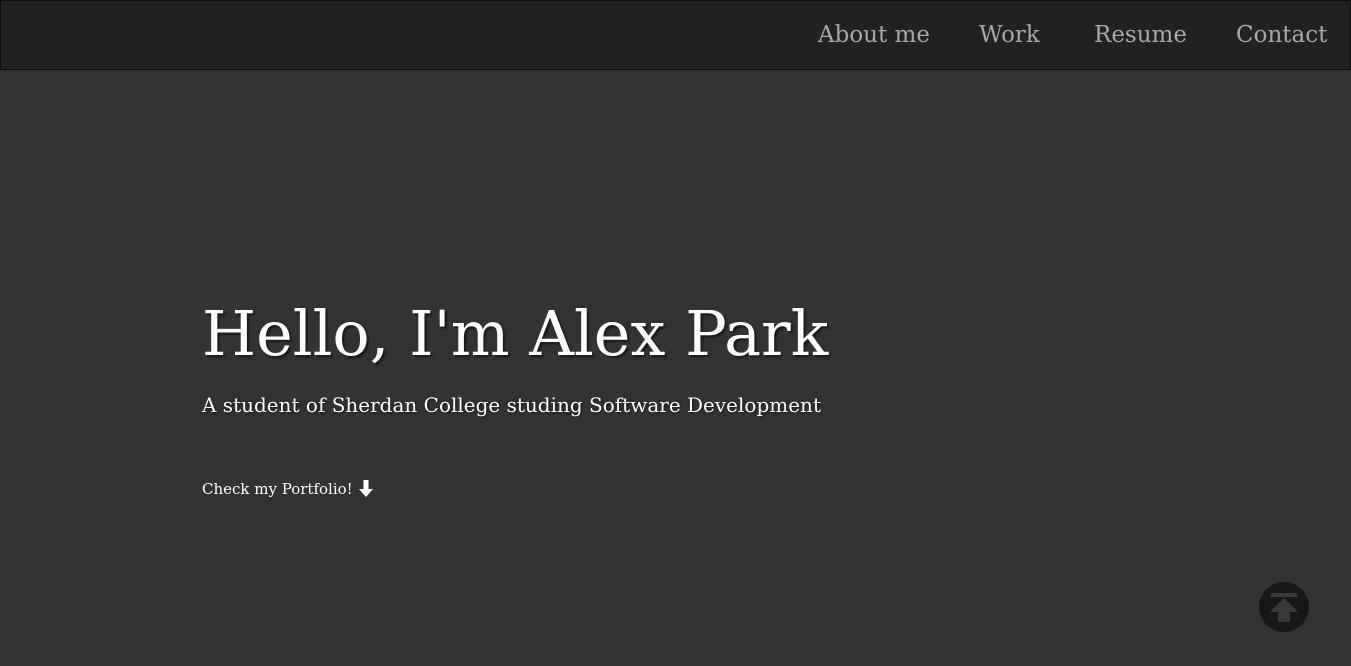 The image size is (1351, 666). Describe the element at coordinates (1009, 35) in the screenshot. I see `nav-link-work: Work` at that location.